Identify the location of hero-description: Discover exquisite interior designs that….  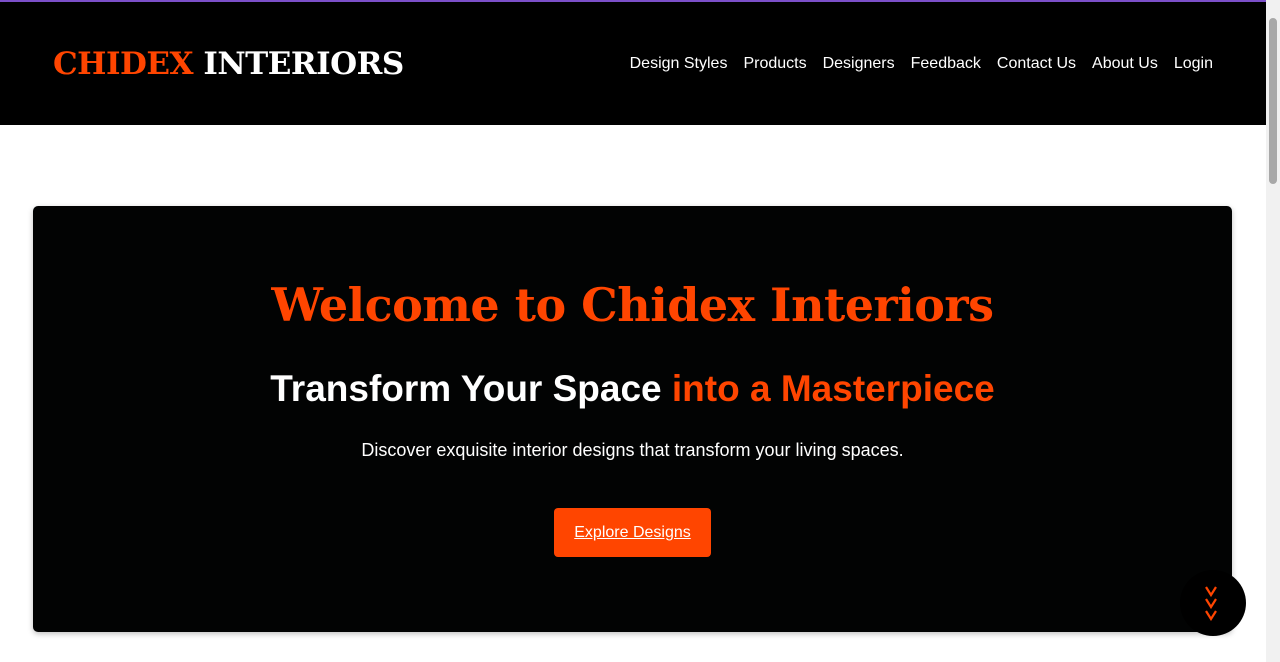
(632, 450).